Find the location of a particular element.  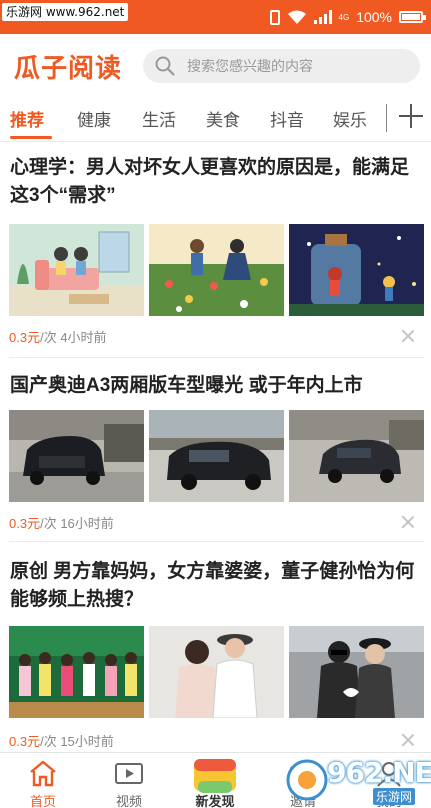

status-icons: 4G 100% is located at coordinates (347, 17).